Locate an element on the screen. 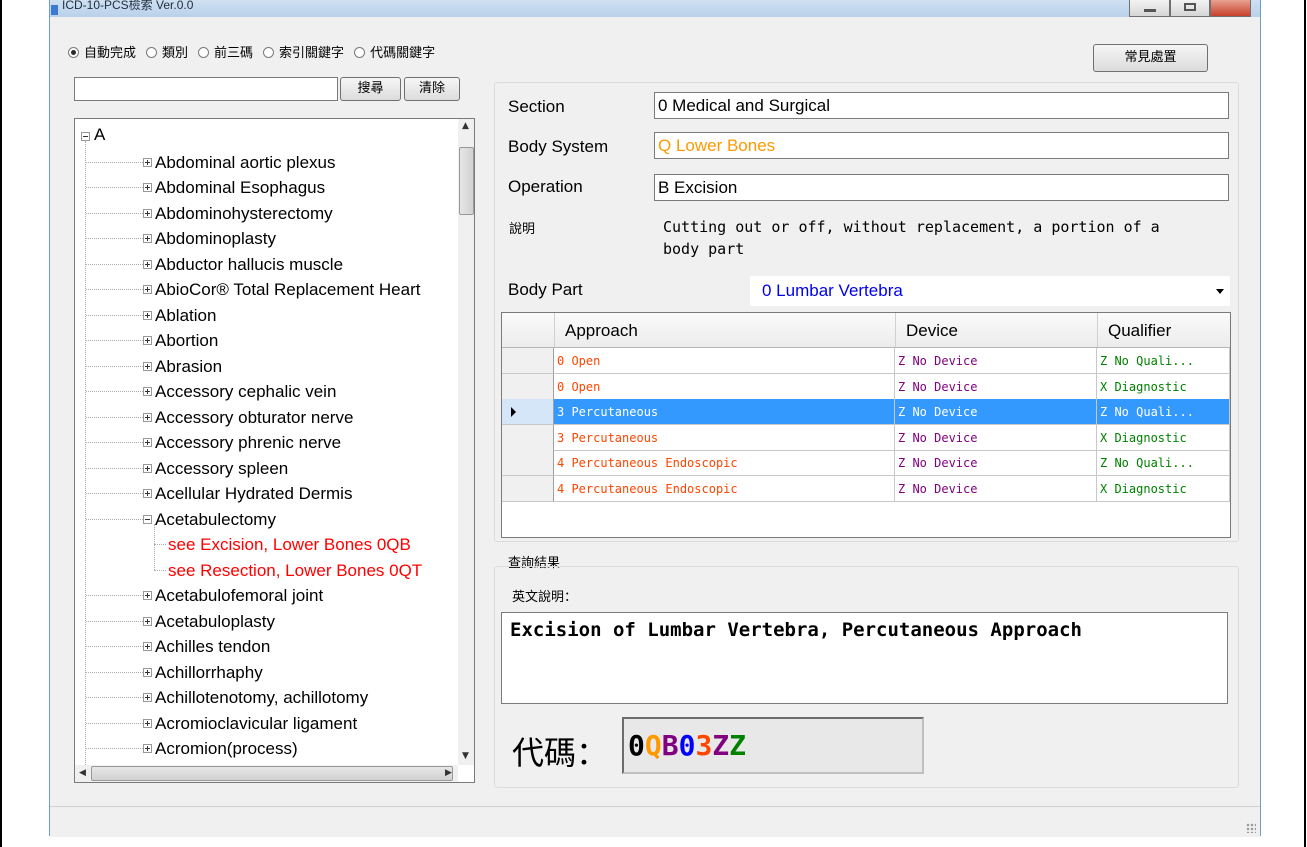 The image size is (1307, 847). column-header-qualifier: Qualifier is located at coordinates (1163, 330).